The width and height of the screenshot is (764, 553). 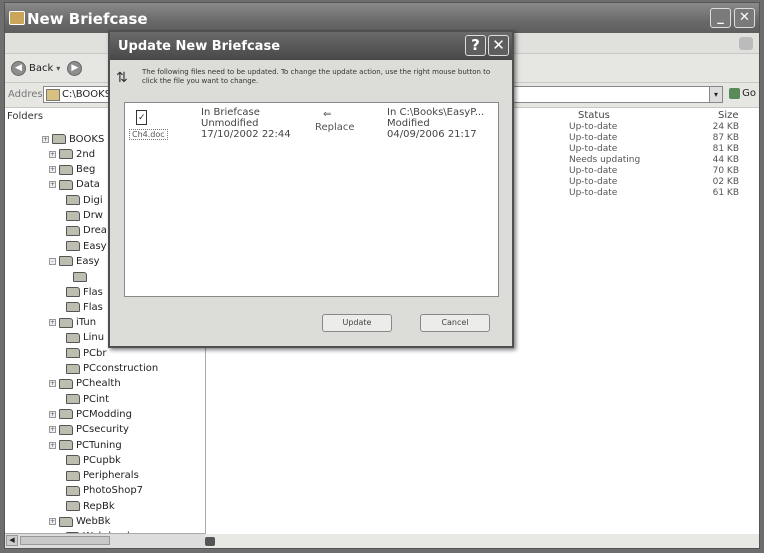 I want to click on address-label: Address, so click(x=28, y=94).